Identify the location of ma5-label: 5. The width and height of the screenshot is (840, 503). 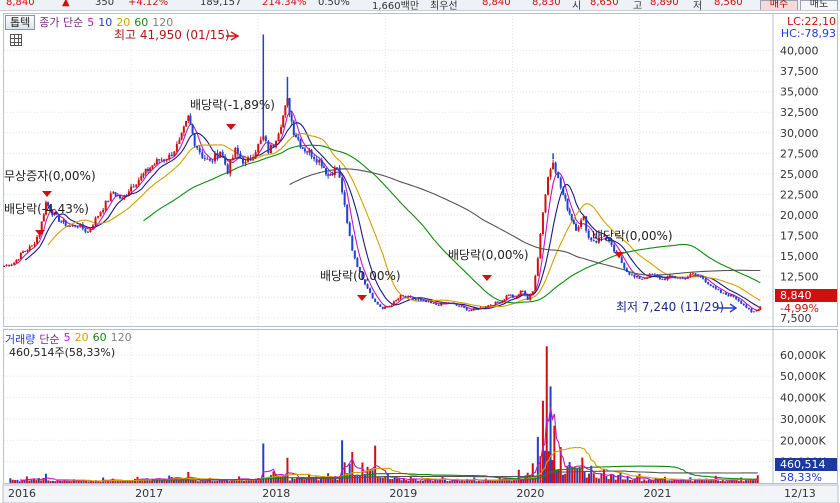
(91, 22).